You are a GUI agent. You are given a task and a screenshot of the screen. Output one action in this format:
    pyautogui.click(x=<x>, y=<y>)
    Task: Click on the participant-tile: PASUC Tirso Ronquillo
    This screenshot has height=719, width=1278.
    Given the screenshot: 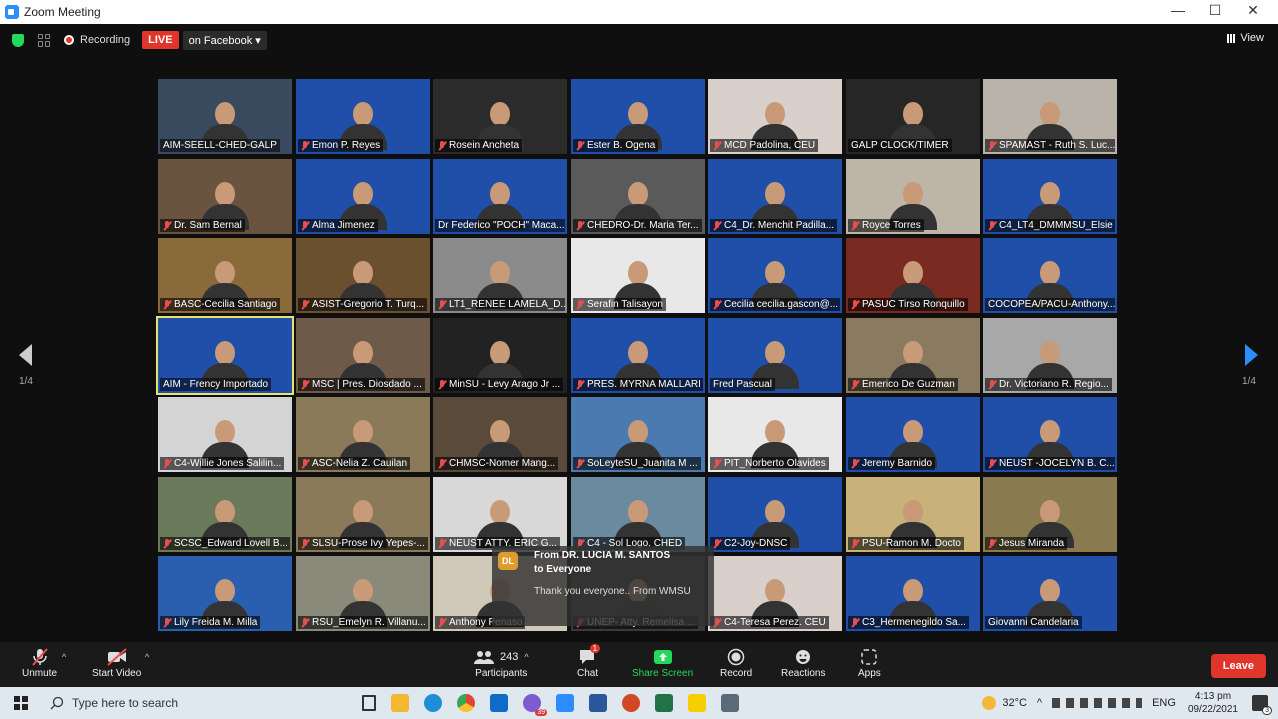 What is the action you would take?
    pyautogui.click(x=913, y=275)
    